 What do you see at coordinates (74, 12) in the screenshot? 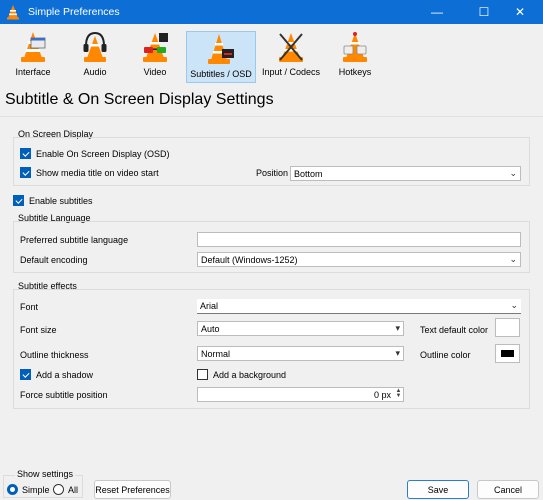
I see `window-title: Simple Preferences` at bounding box center [74, 12].